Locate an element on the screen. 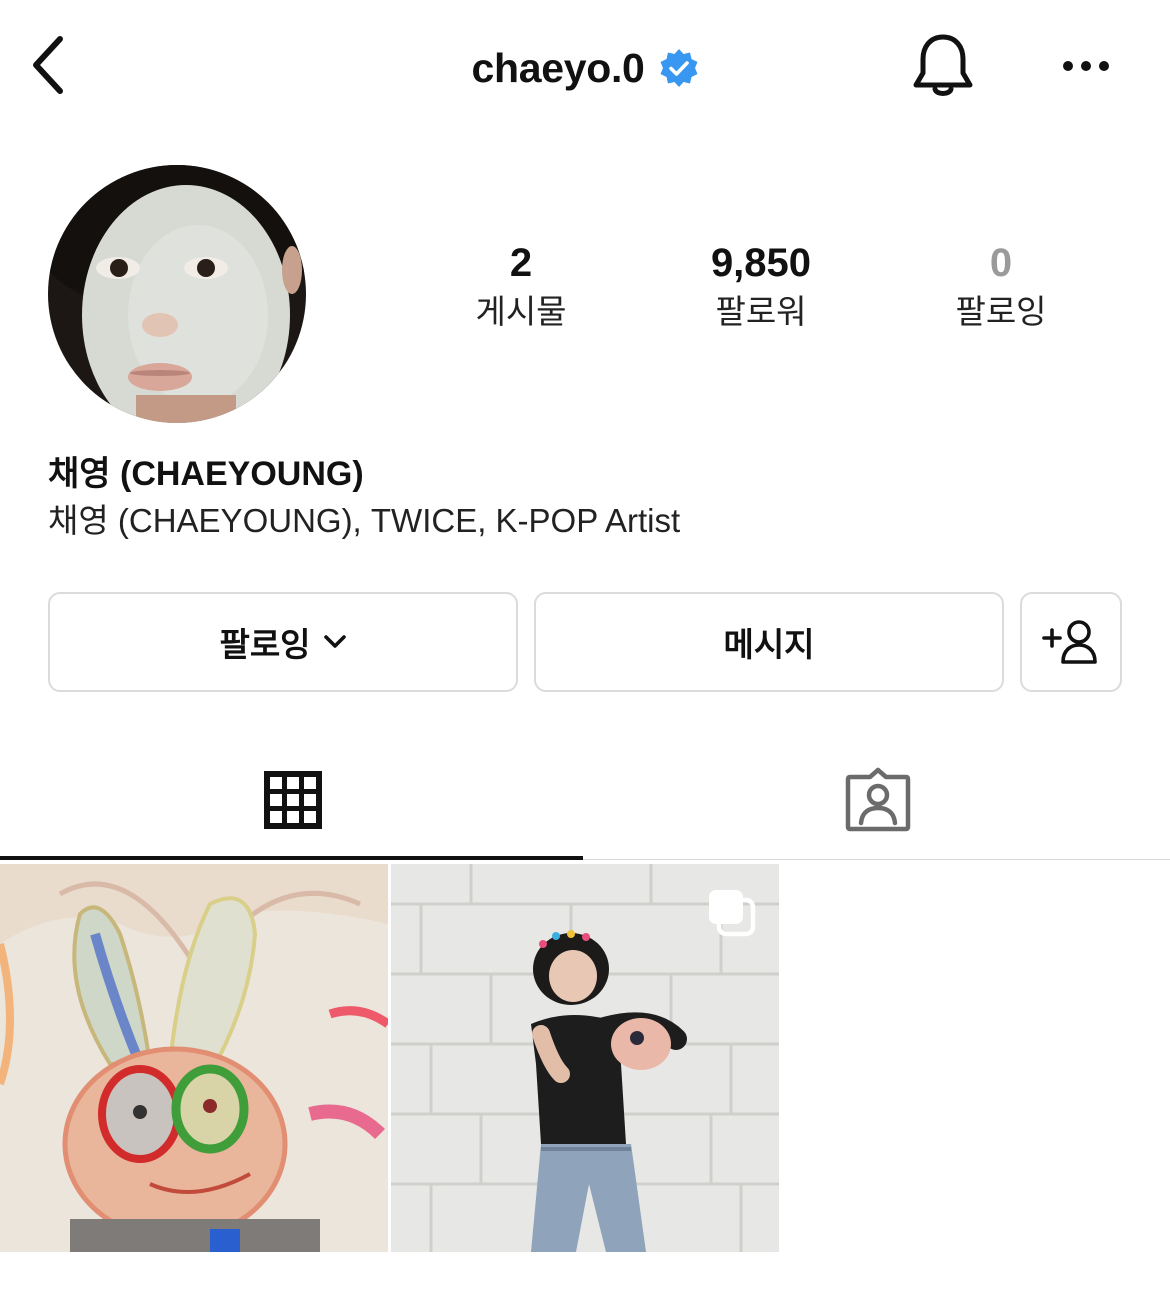  stat-posts: 2 게시물 is located at coordinates (521, 286).